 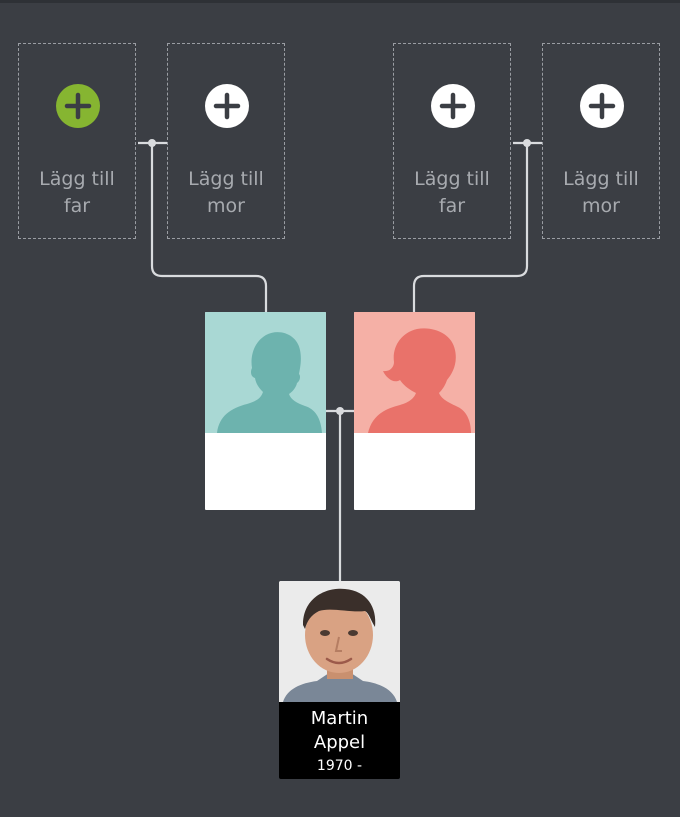 What do you see at coordinates (452, 141) in the screenshot?
I see `add-maternal-grandfather-card: Lägg till far` at bounding box center [452, 141].